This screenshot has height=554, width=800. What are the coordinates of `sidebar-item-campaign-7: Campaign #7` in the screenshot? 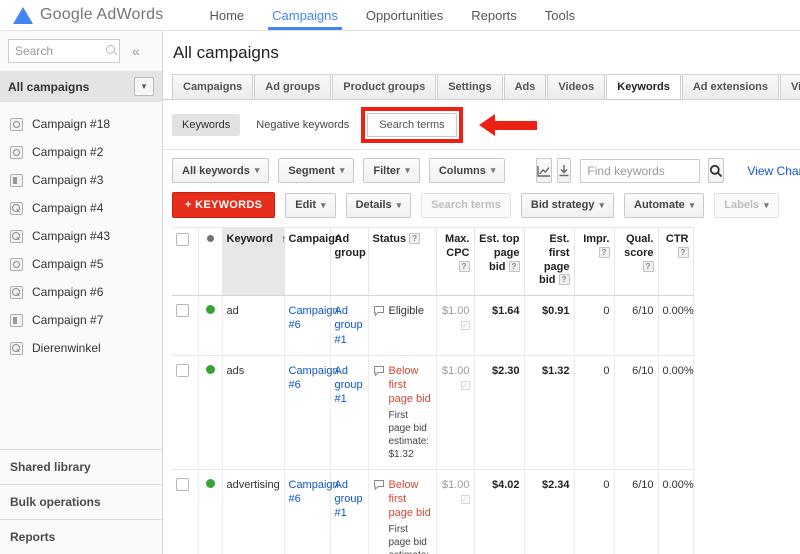 It's located at (81, 320).